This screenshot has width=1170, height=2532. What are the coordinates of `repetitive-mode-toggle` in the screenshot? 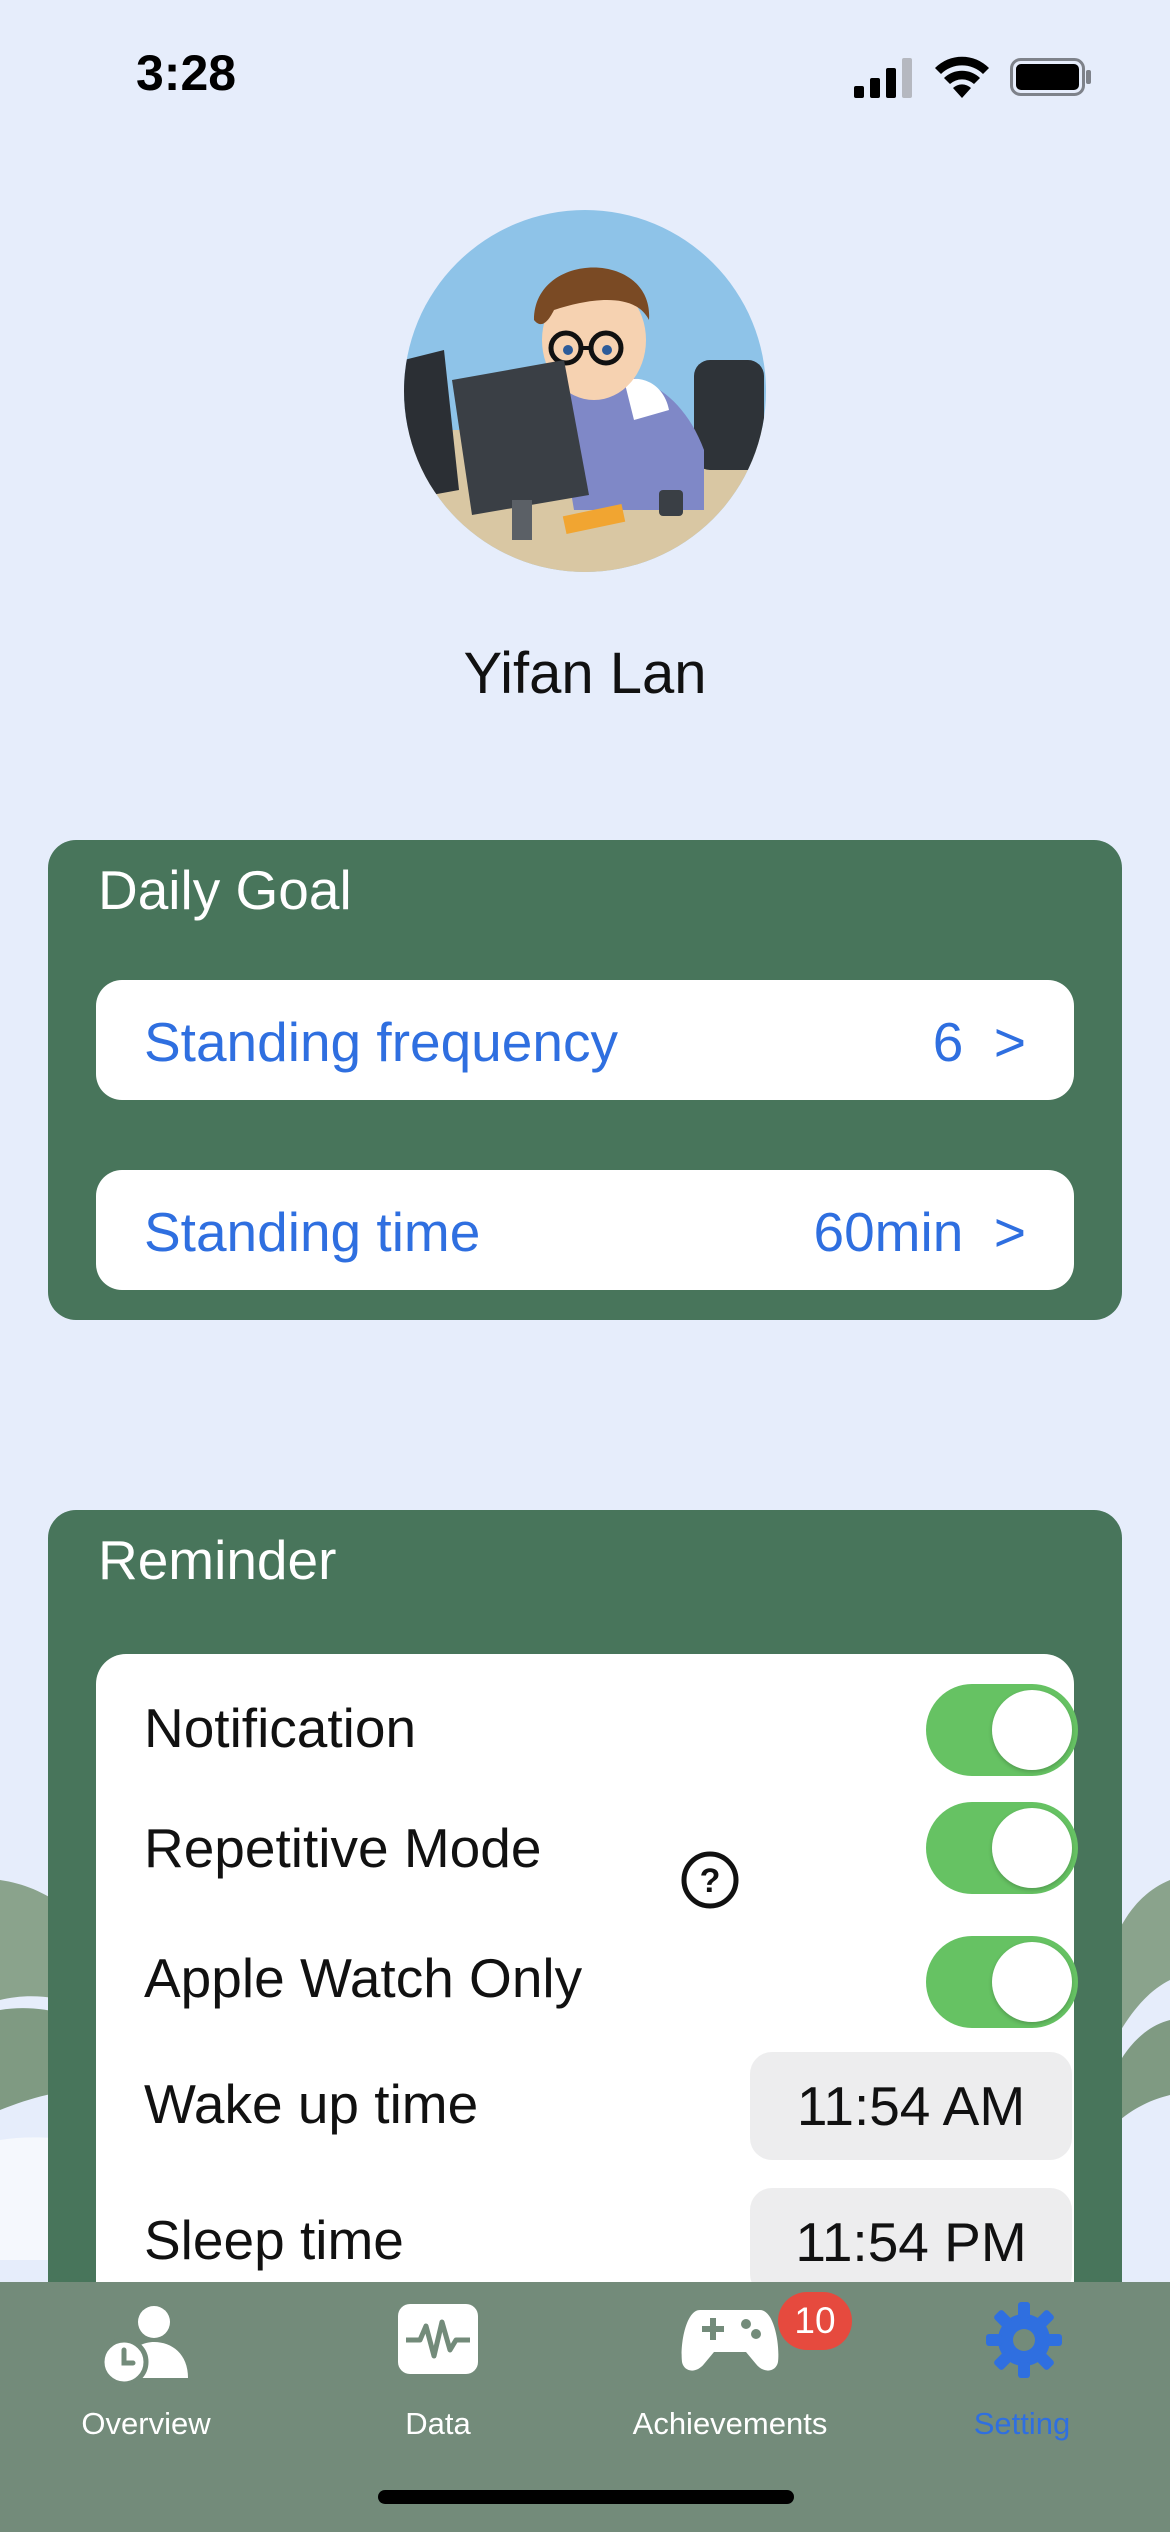 It's located at (1002, 1848).